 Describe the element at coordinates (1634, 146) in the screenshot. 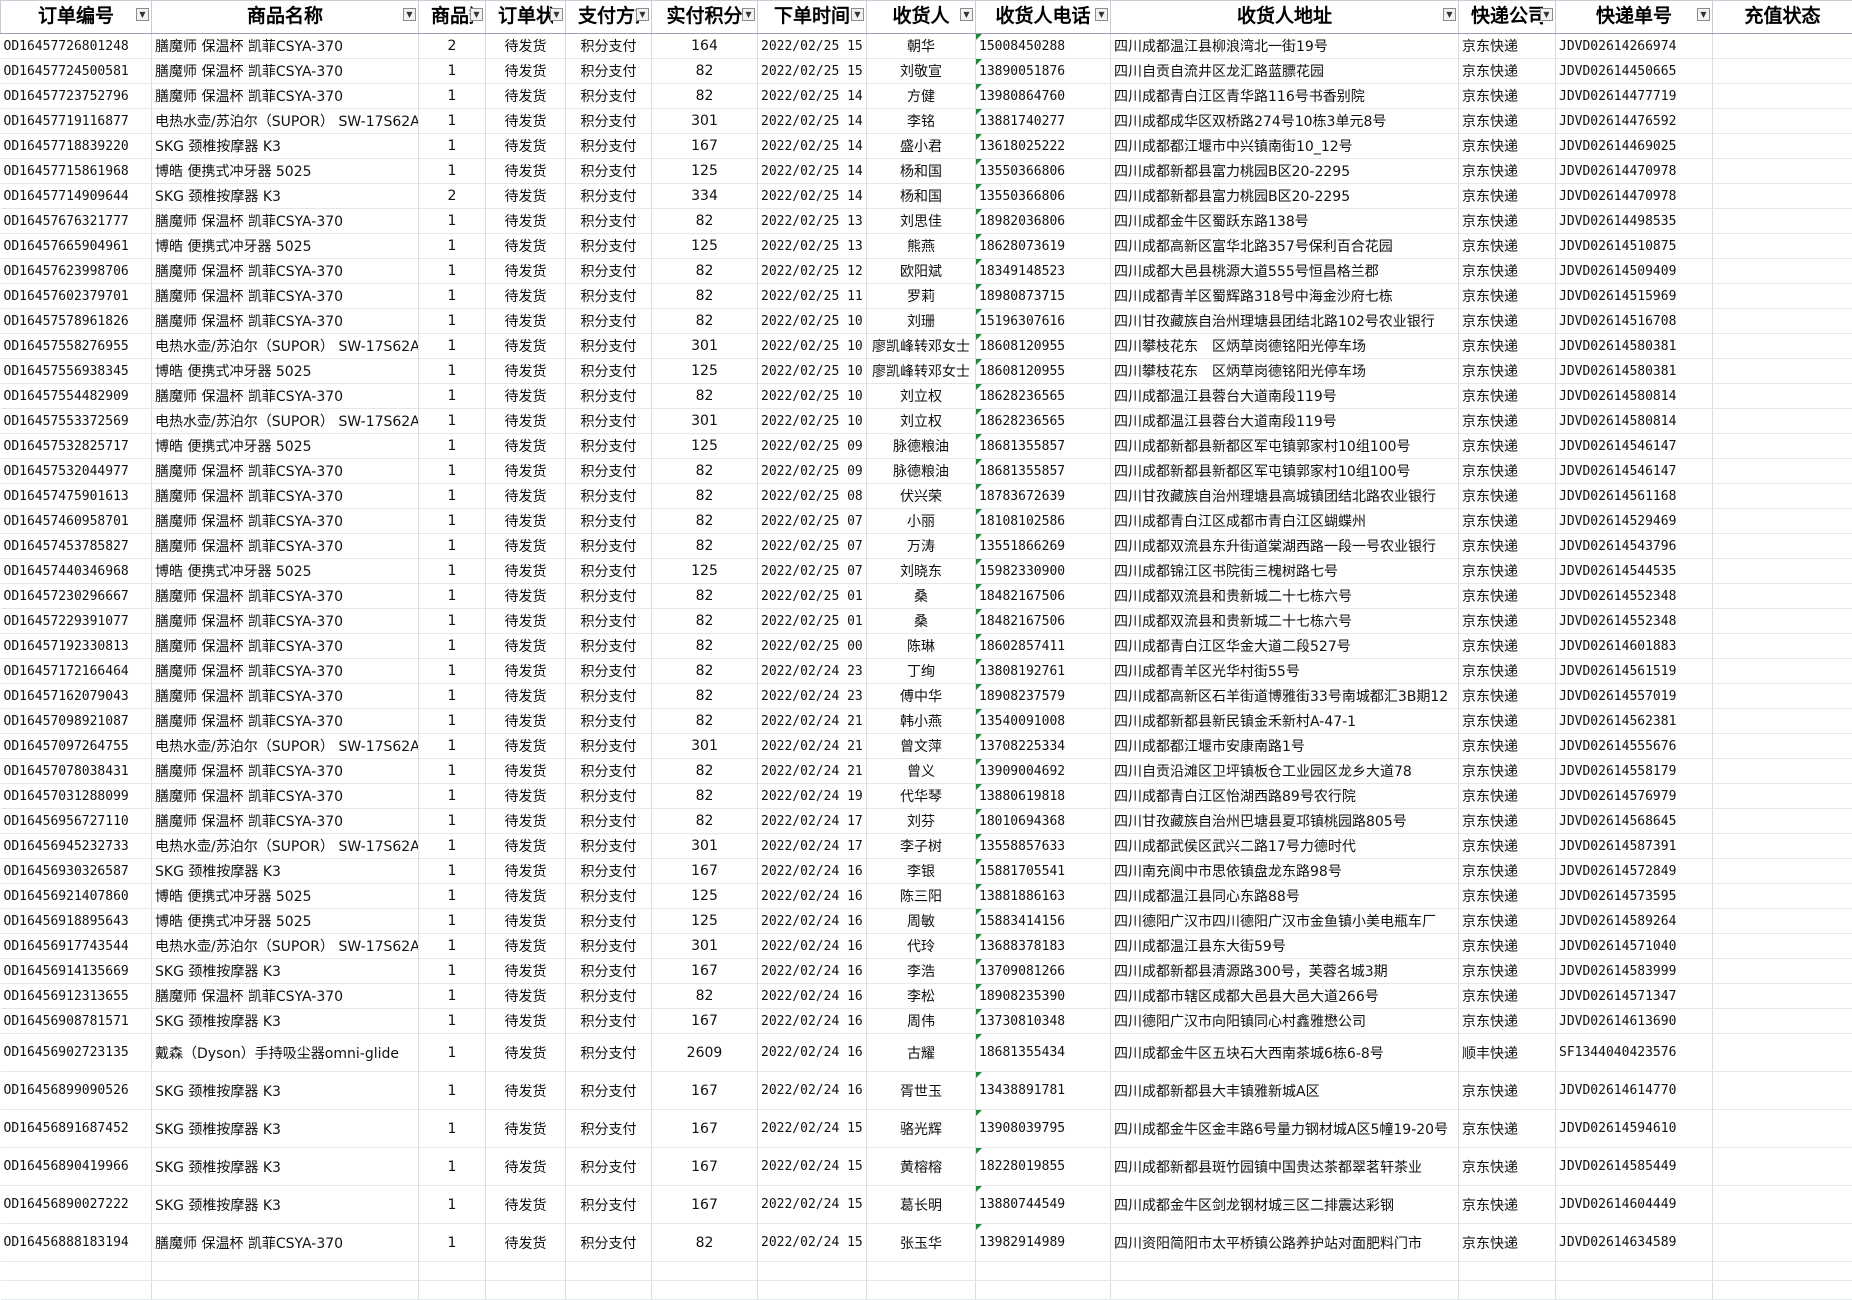

I see `tracking-number-cell: JDVD02614469025` at that location.